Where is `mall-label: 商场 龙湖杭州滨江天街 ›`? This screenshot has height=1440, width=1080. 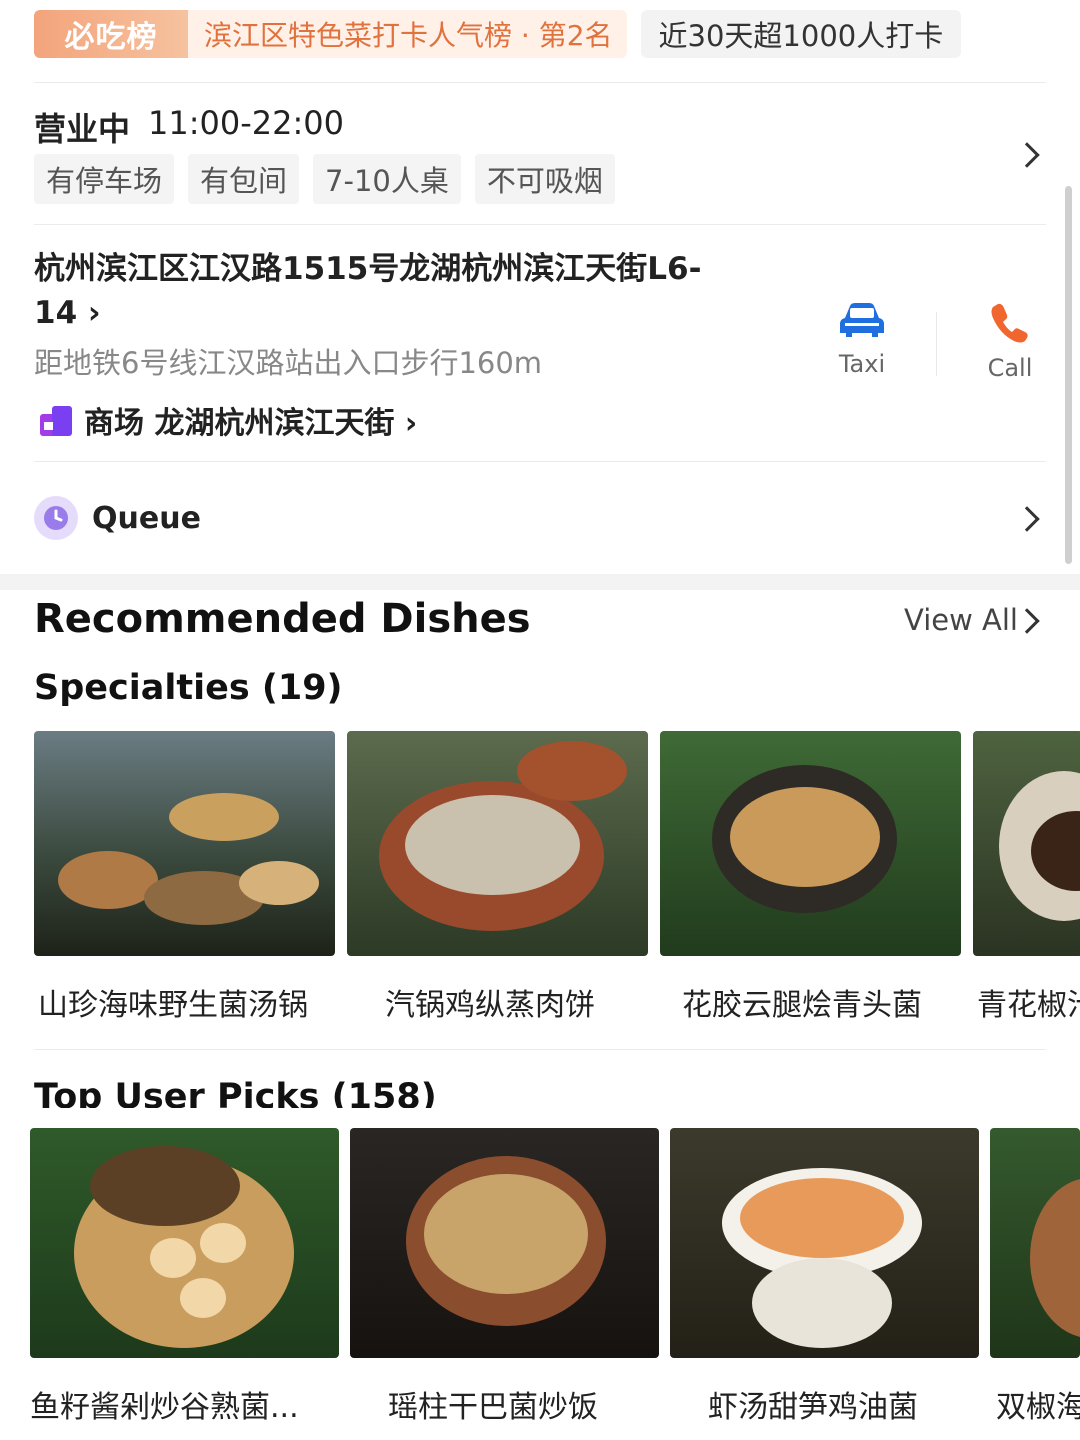
mall-label: 商场 龙湖杭州滨江天街 › is located at coordinates (251, 423).